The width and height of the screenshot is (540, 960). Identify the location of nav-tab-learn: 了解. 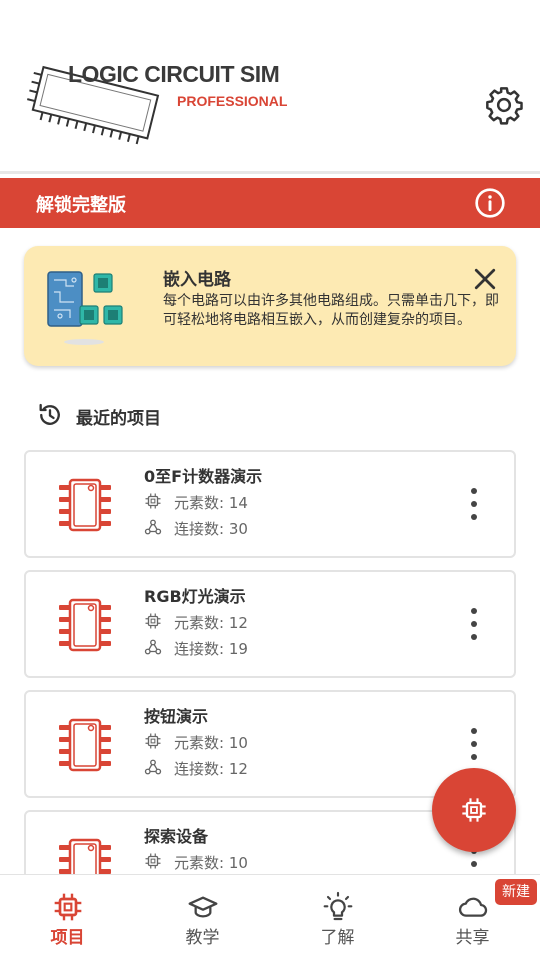
(337, 917).